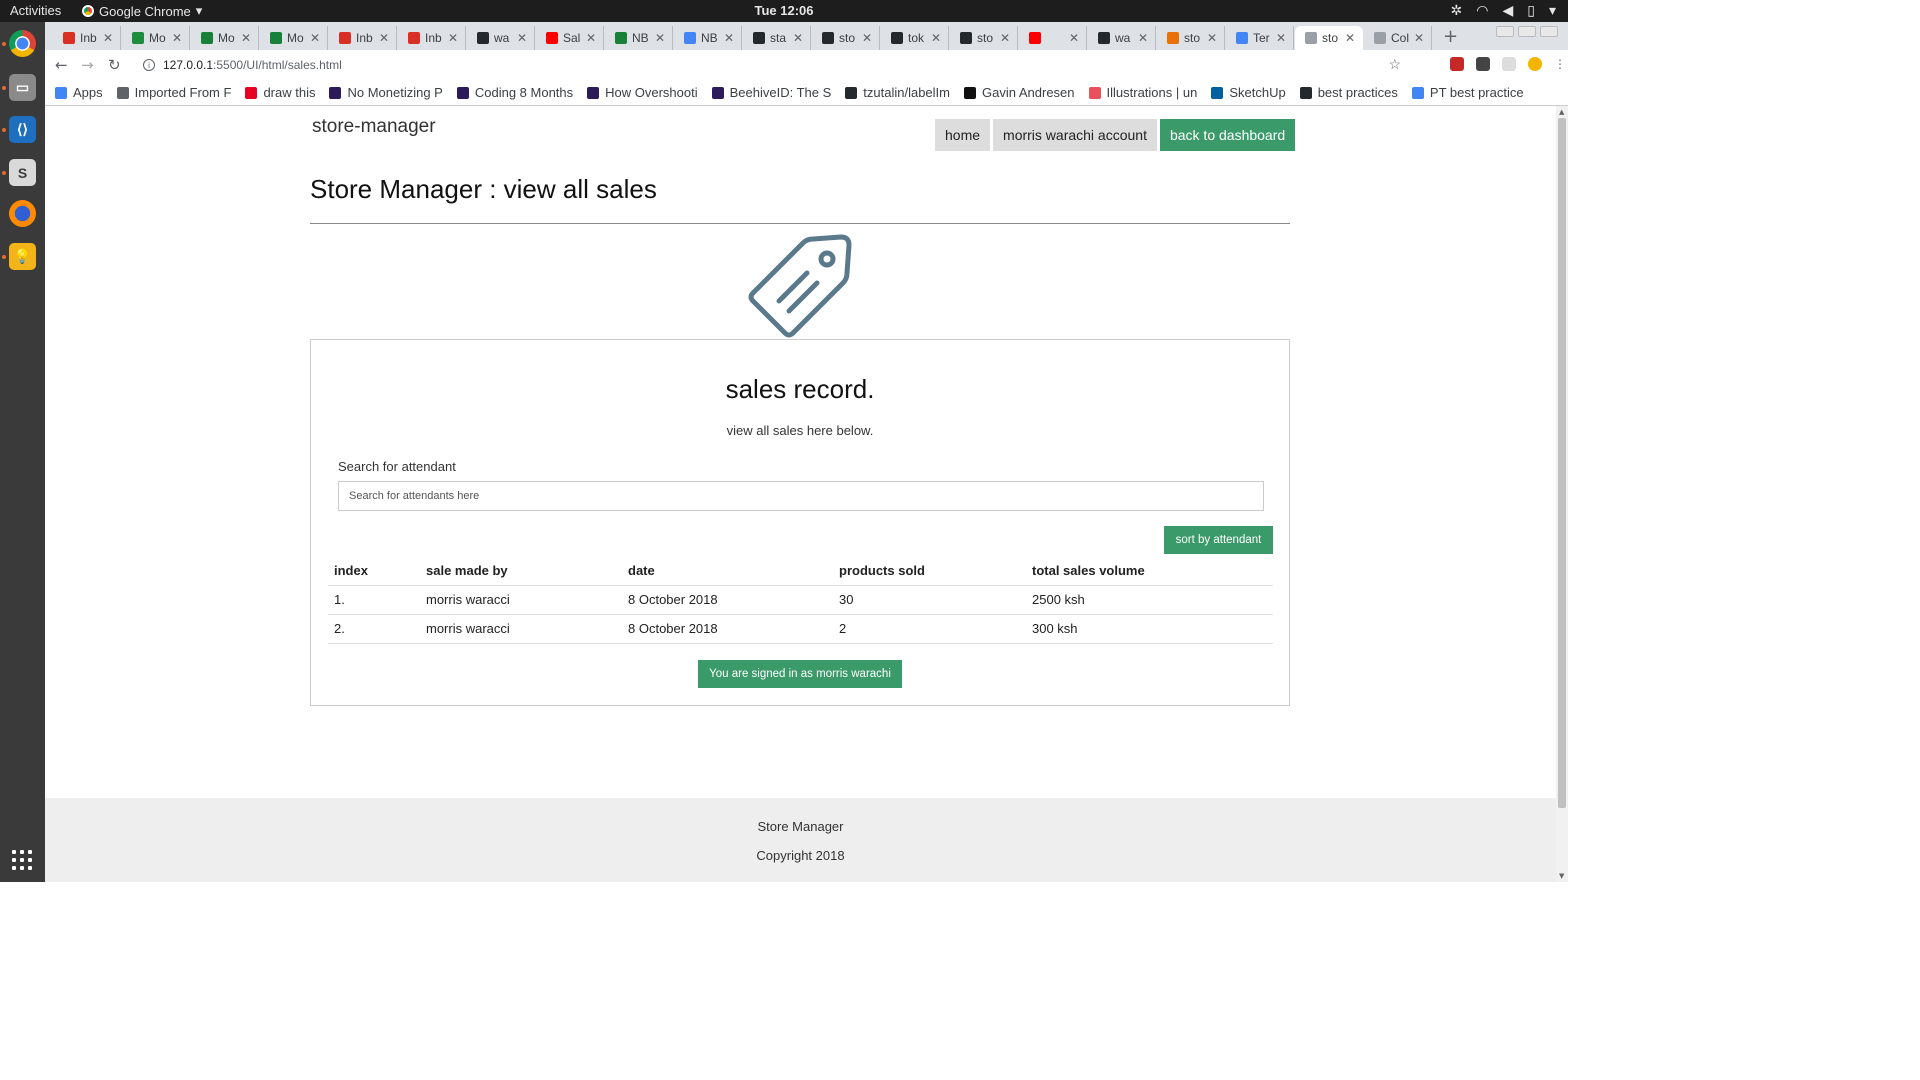 This screenshot has height=1080, width=1920. What do you see at coordinates (1549, 31) in the screenshot?
I see `close-window-button` at bounding box center [1549, 31].